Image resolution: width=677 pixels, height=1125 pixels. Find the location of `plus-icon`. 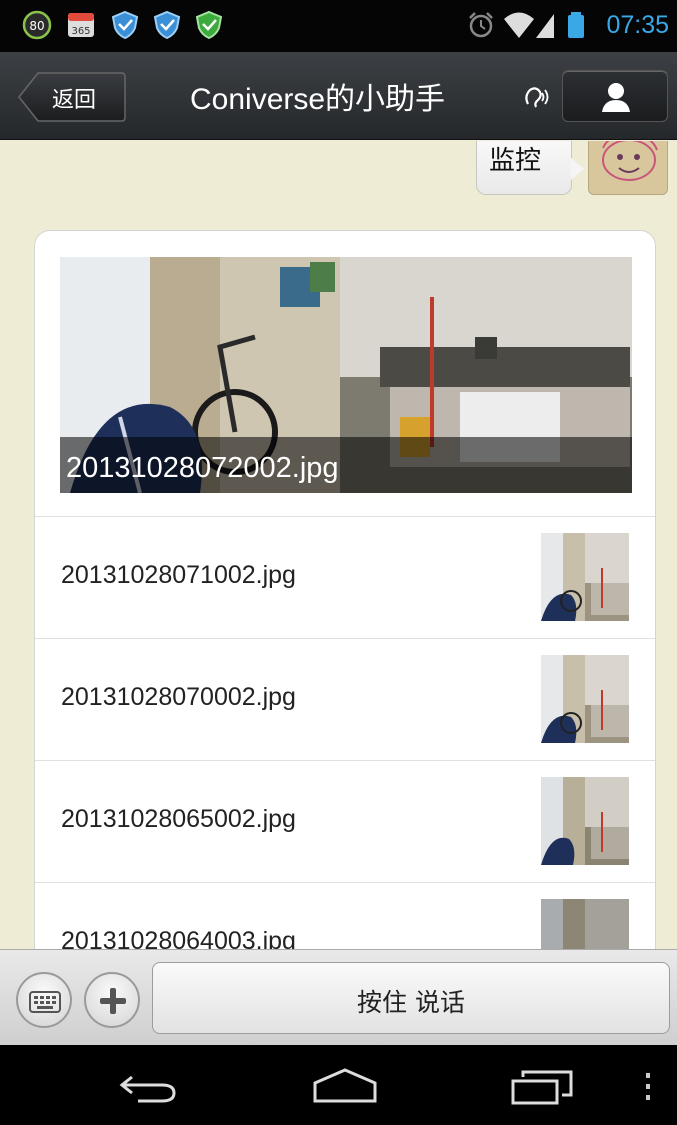

plus-icon is located at coordinates (113, 1001).